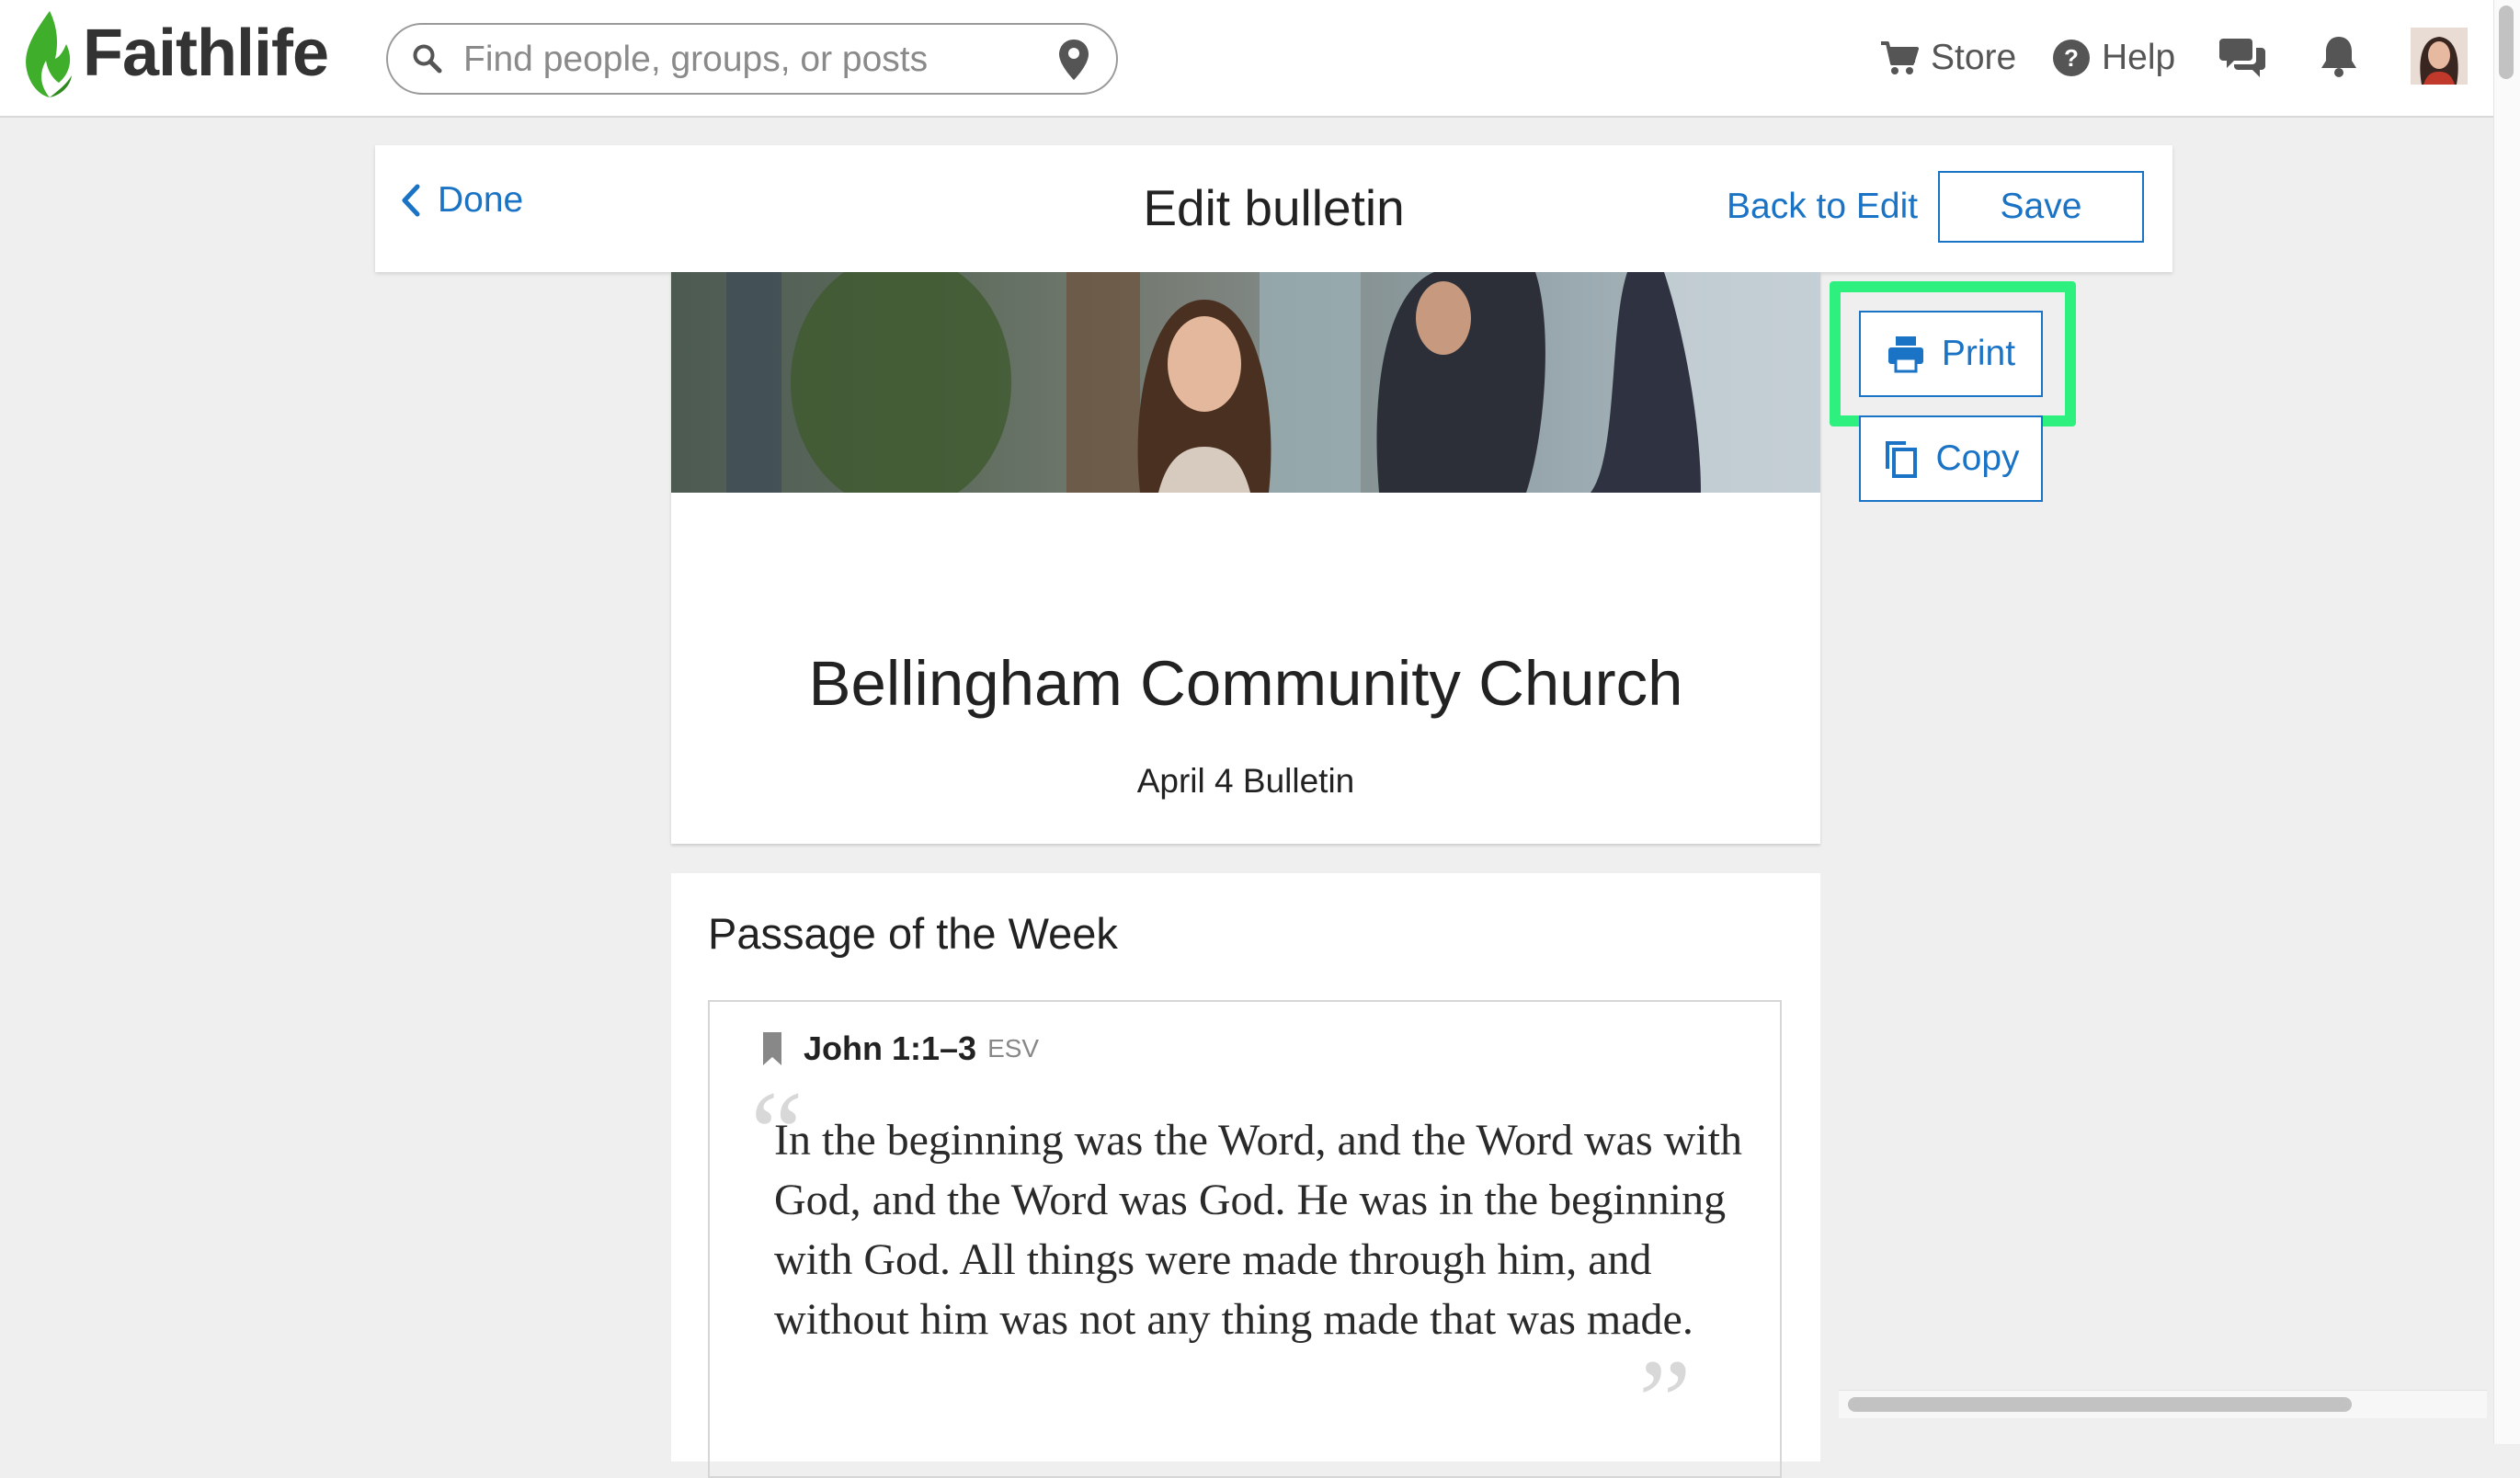 The image size is (2520, 1478). What do you see at coordinates (2041, 207) in the screenshot?
I see `save-button: Save` at bounding box center [2041, 207].